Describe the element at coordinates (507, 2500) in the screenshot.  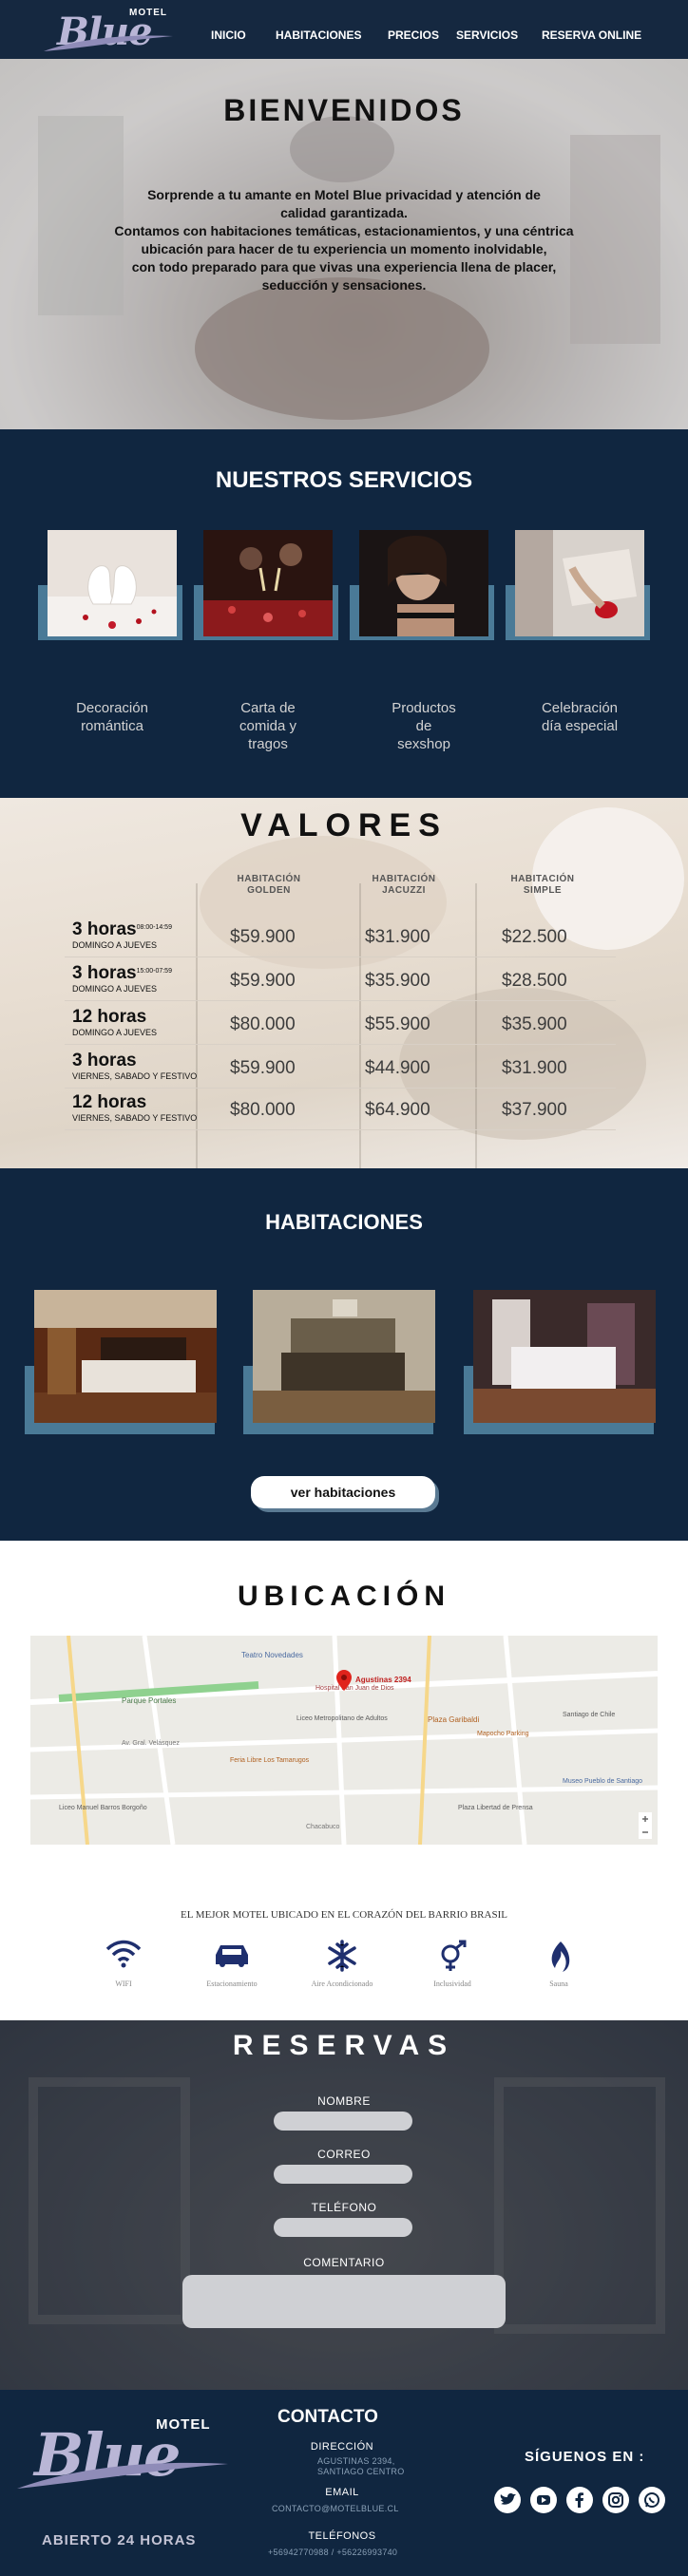
I see `twitter-icon` at that location.